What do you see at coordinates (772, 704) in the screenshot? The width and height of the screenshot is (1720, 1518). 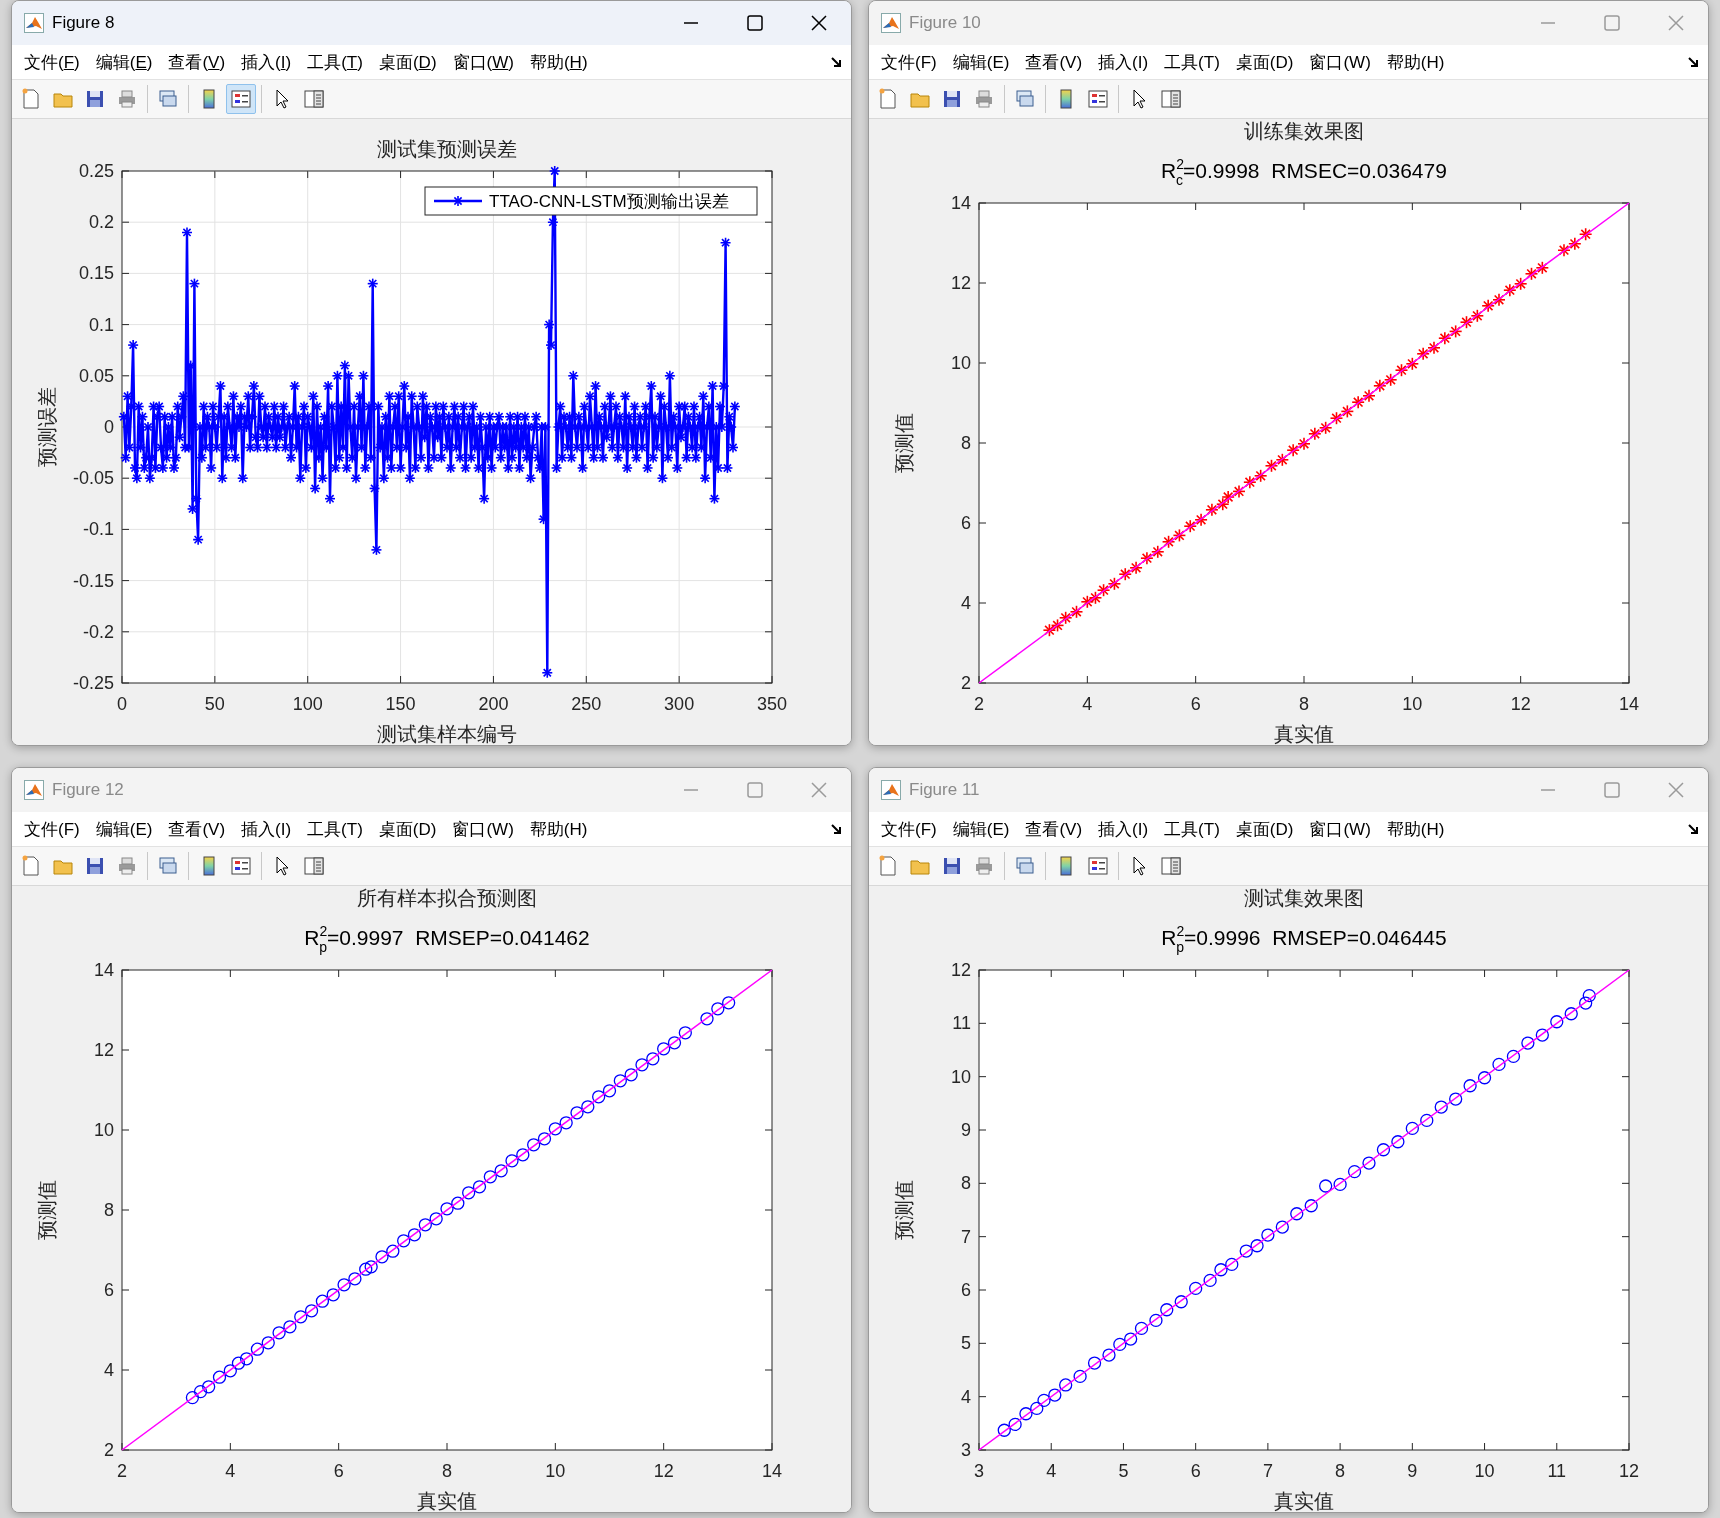 I see `tick-label: 350` at bounding box center [772, 704].